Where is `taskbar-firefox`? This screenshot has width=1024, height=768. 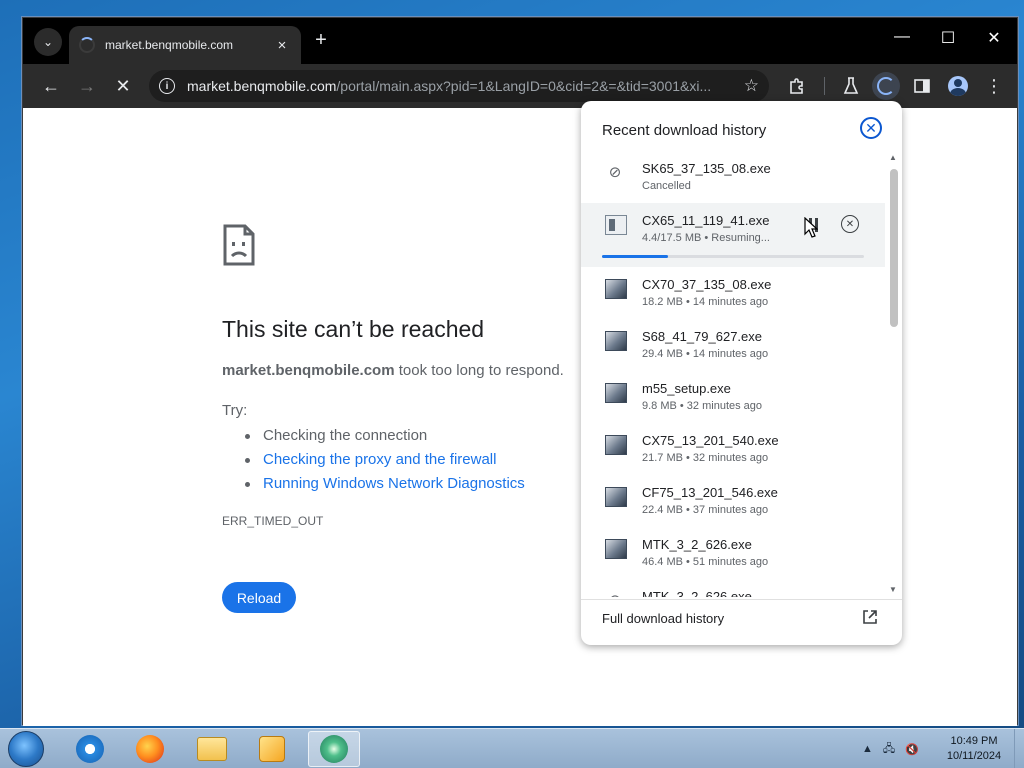 taskbar-firefox is located at coordinates (150, 749).